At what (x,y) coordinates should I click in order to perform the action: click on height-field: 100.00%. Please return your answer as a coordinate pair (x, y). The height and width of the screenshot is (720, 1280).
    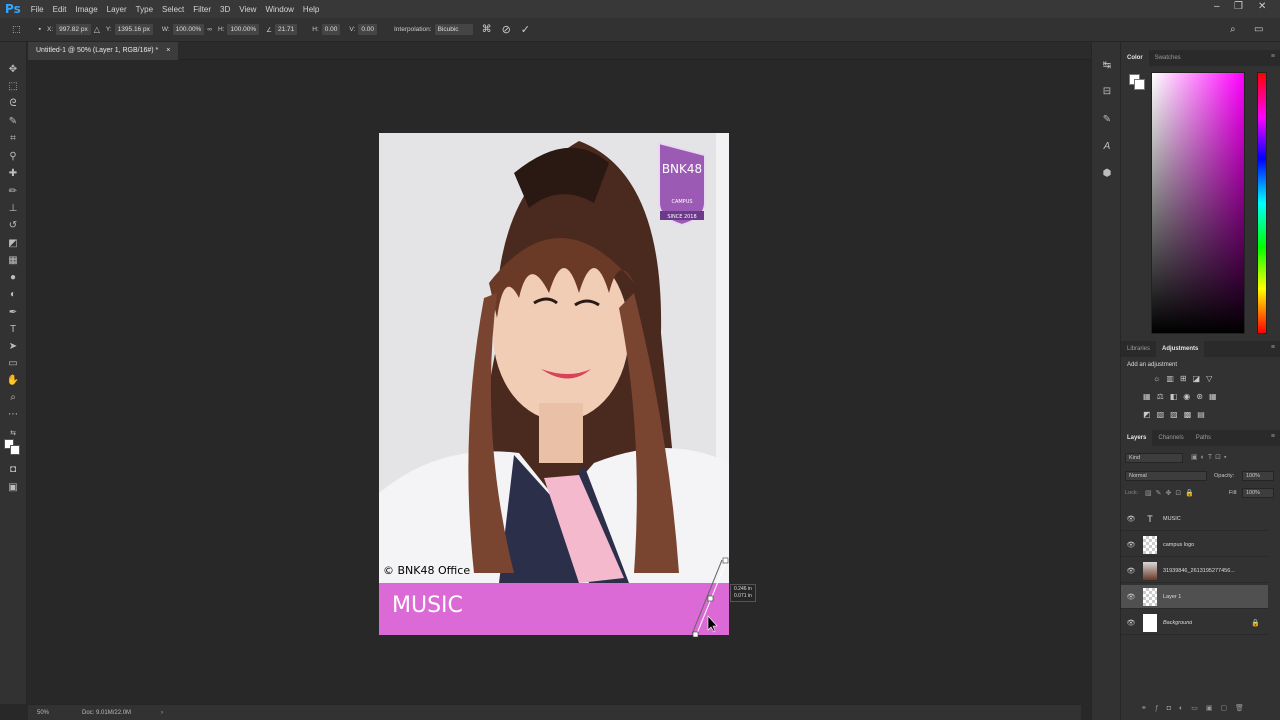
    Looking at the image, I should click on (243, 29).